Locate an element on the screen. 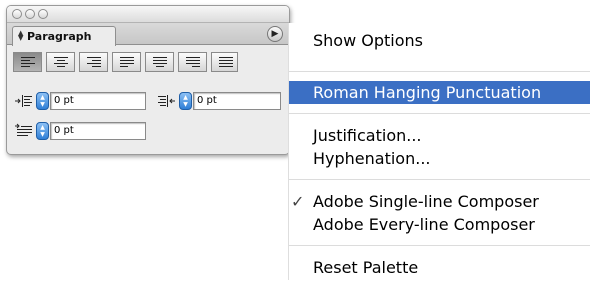 This screenshot has height=282, width=593. close-window-button is located at coordinates (17, 14).